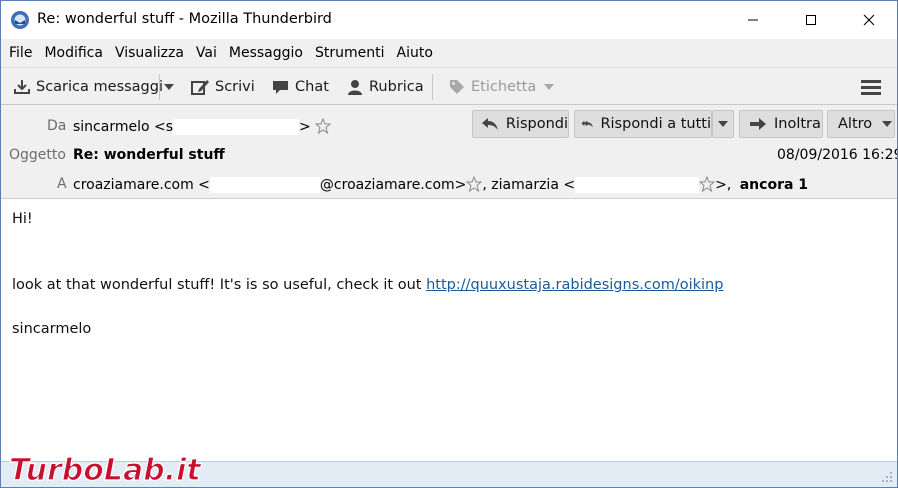 This screenshot has width=898, height=488. What do you see at coordinates (350, 53) in the screenshot?
I see `menu-strumenti: Strumenti` at bounding box center [350, 53].